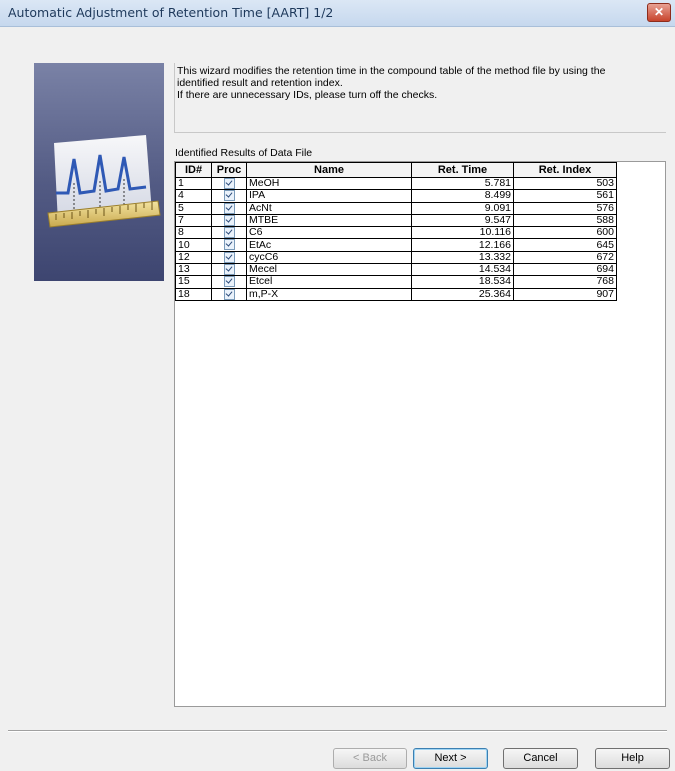 This screenshot has height=771, width=675. Describe the element at coordinates (565, 196) in the screenshot. I see `ret-index-cell: 561` at that location.